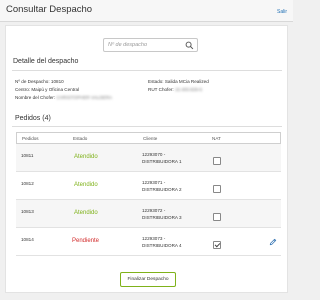 This screenshot has width=320, height=300. What do you see at coordinates (189, 45) in the screenshot?
I see `search-icon` at bounding box center [189, 45].